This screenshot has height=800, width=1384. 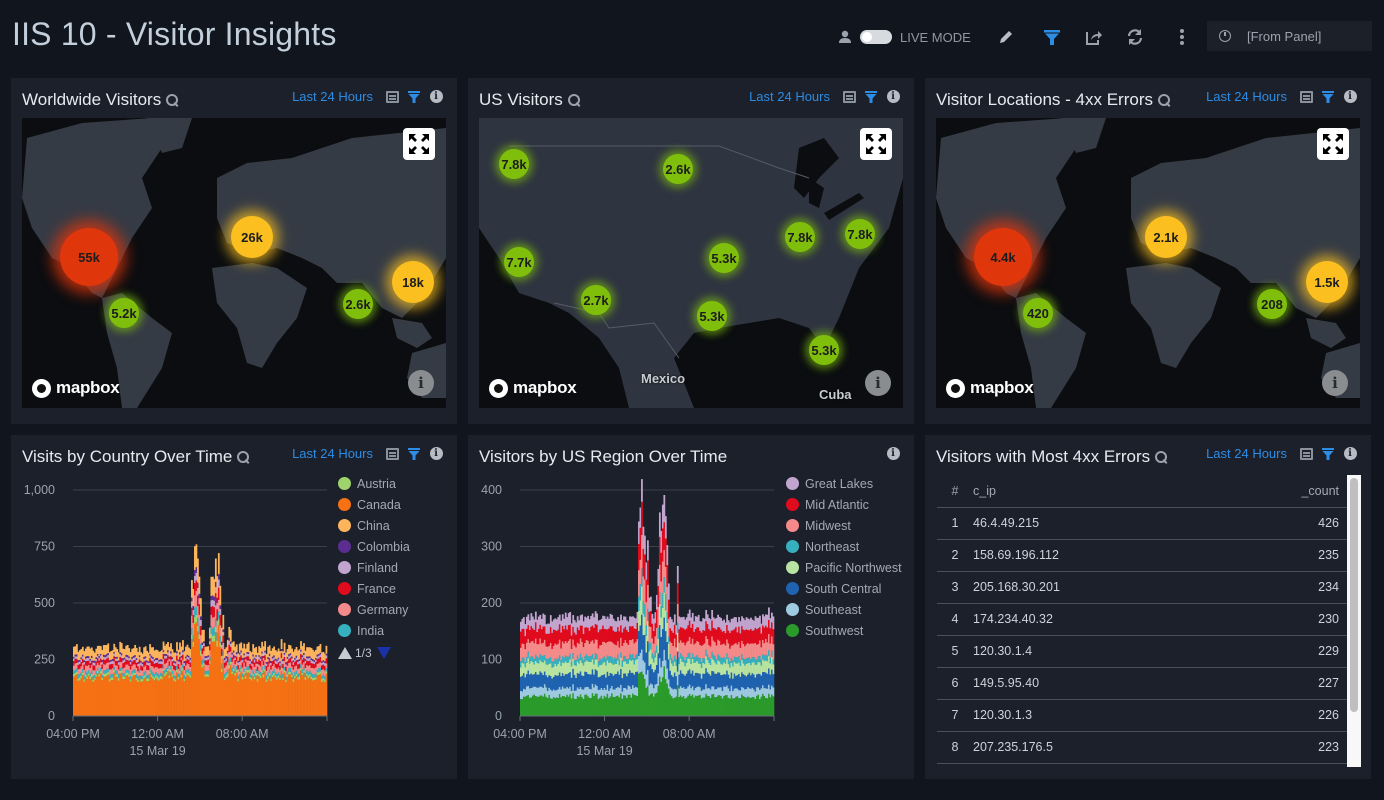 I want to click on table-row: 8 207.235.176.5 223, so click(x=1142, y=747).